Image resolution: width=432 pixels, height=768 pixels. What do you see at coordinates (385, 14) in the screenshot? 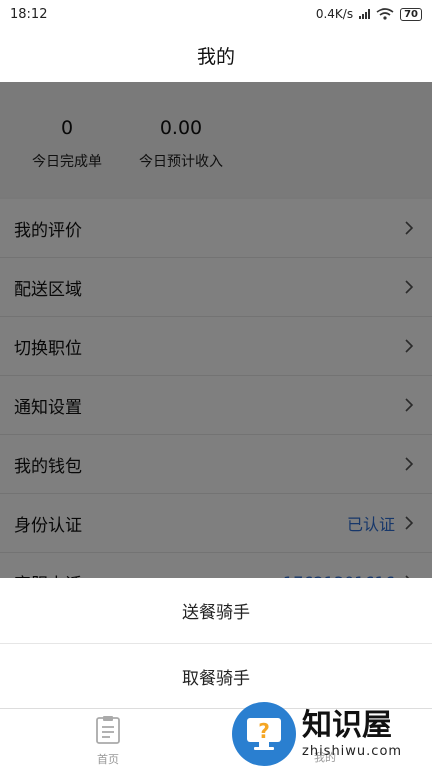
I see `wifi-icon` at bounding box center [385, 14].